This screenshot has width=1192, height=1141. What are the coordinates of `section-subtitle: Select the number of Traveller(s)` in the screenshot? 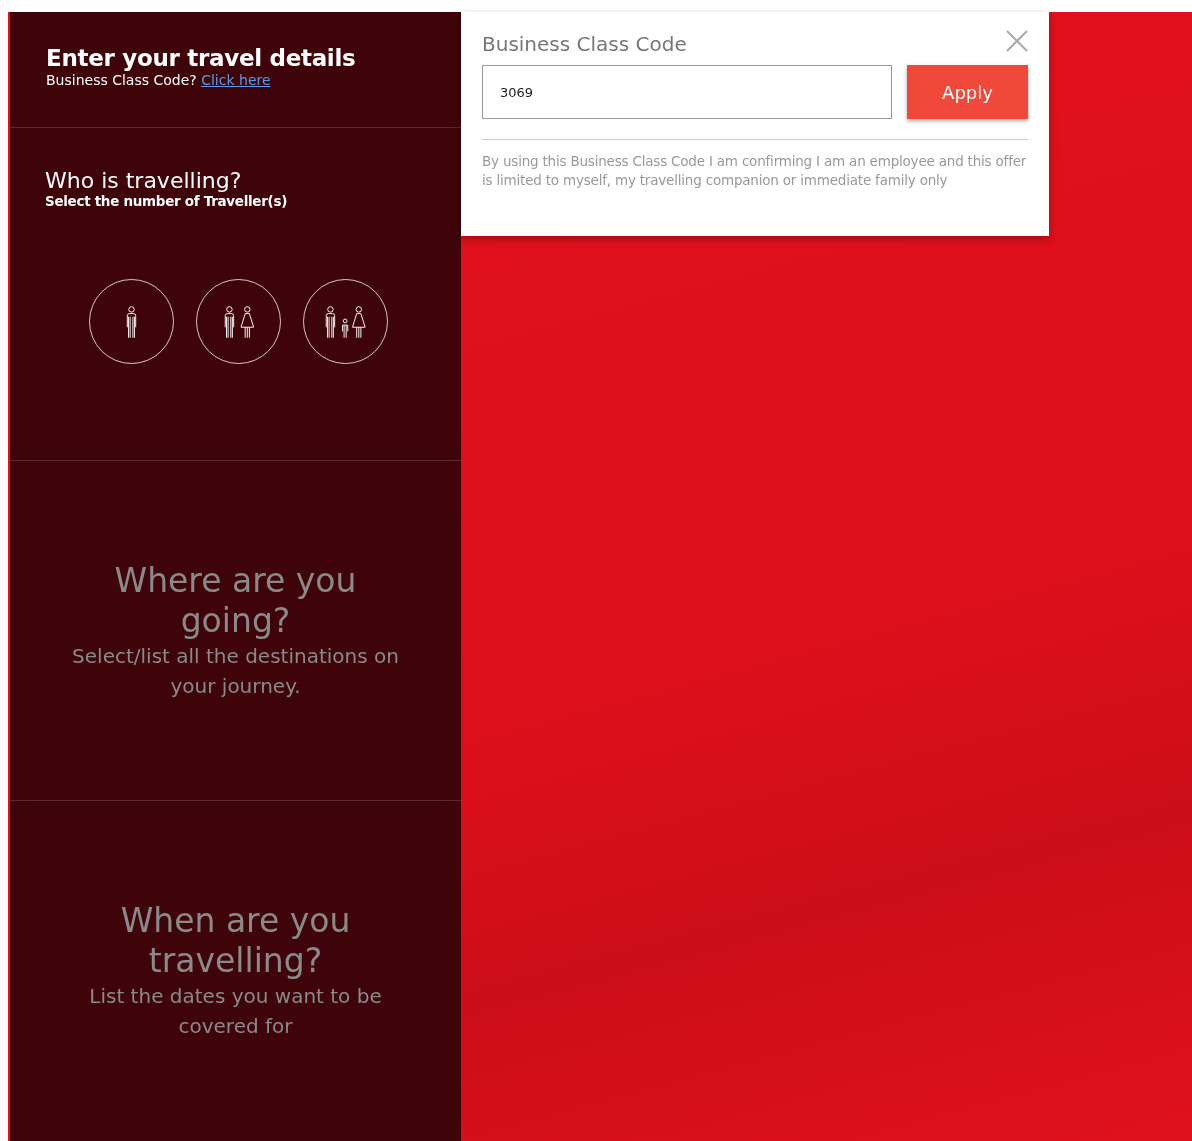 It's located at (167, 201).